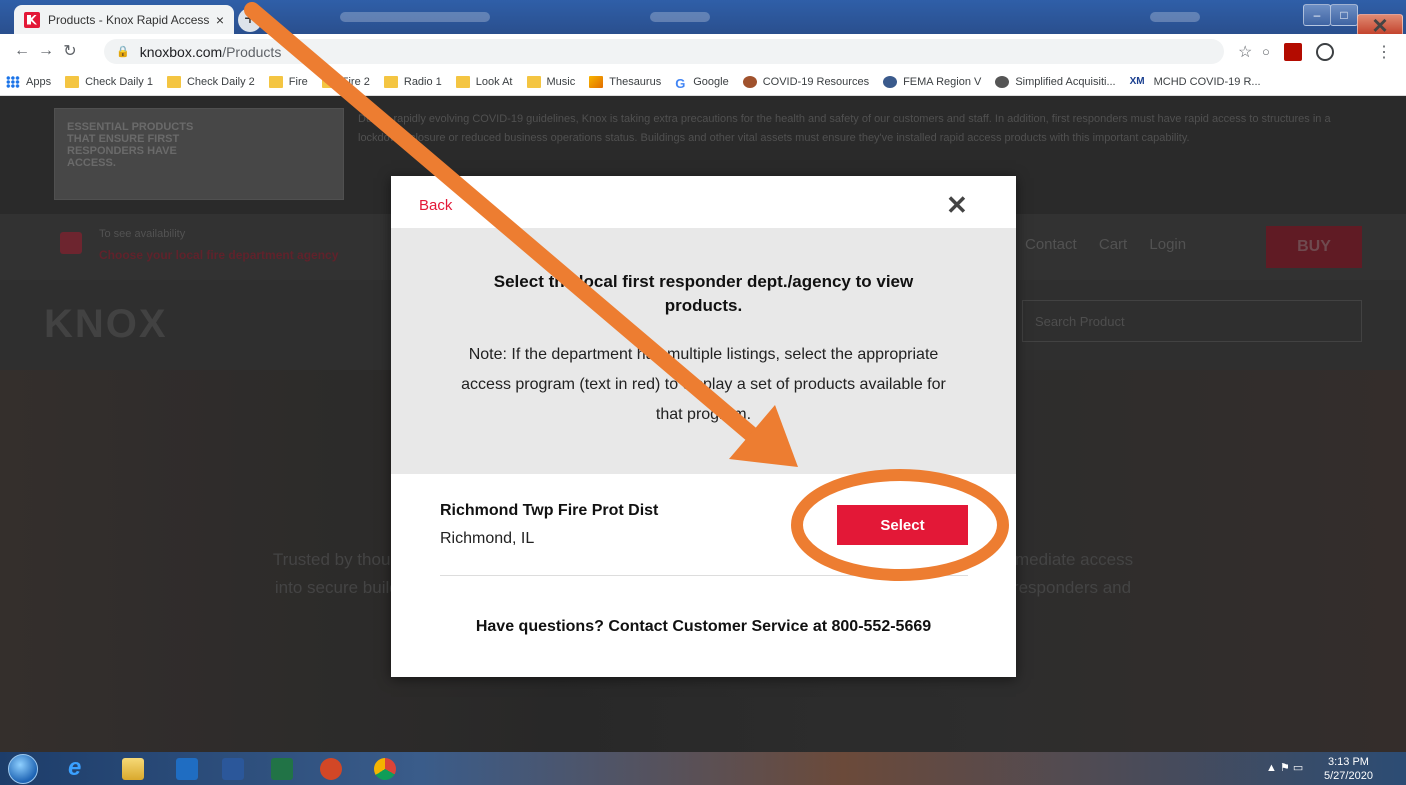 The height and width of the screenshot is (785, 1406). Describe the element at coordinates (1284, 767) in the screenshot. I see `system-tray-icons: ▲ ⚑ ▭` at that location.